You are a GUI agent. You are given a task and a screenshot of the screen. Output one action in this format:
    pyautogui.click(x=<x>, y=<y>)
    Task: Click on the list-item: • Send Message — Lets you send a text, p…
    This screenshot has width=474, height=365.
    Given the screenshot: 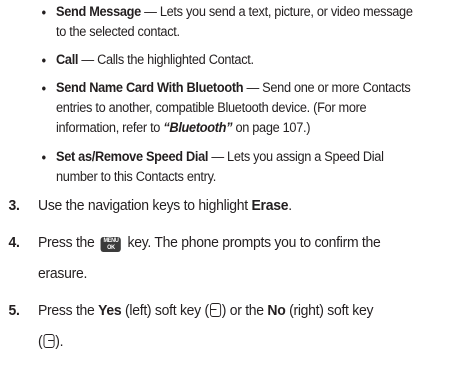 What is the action you would take?
    pyautogui.click(x=227, y=22)
    